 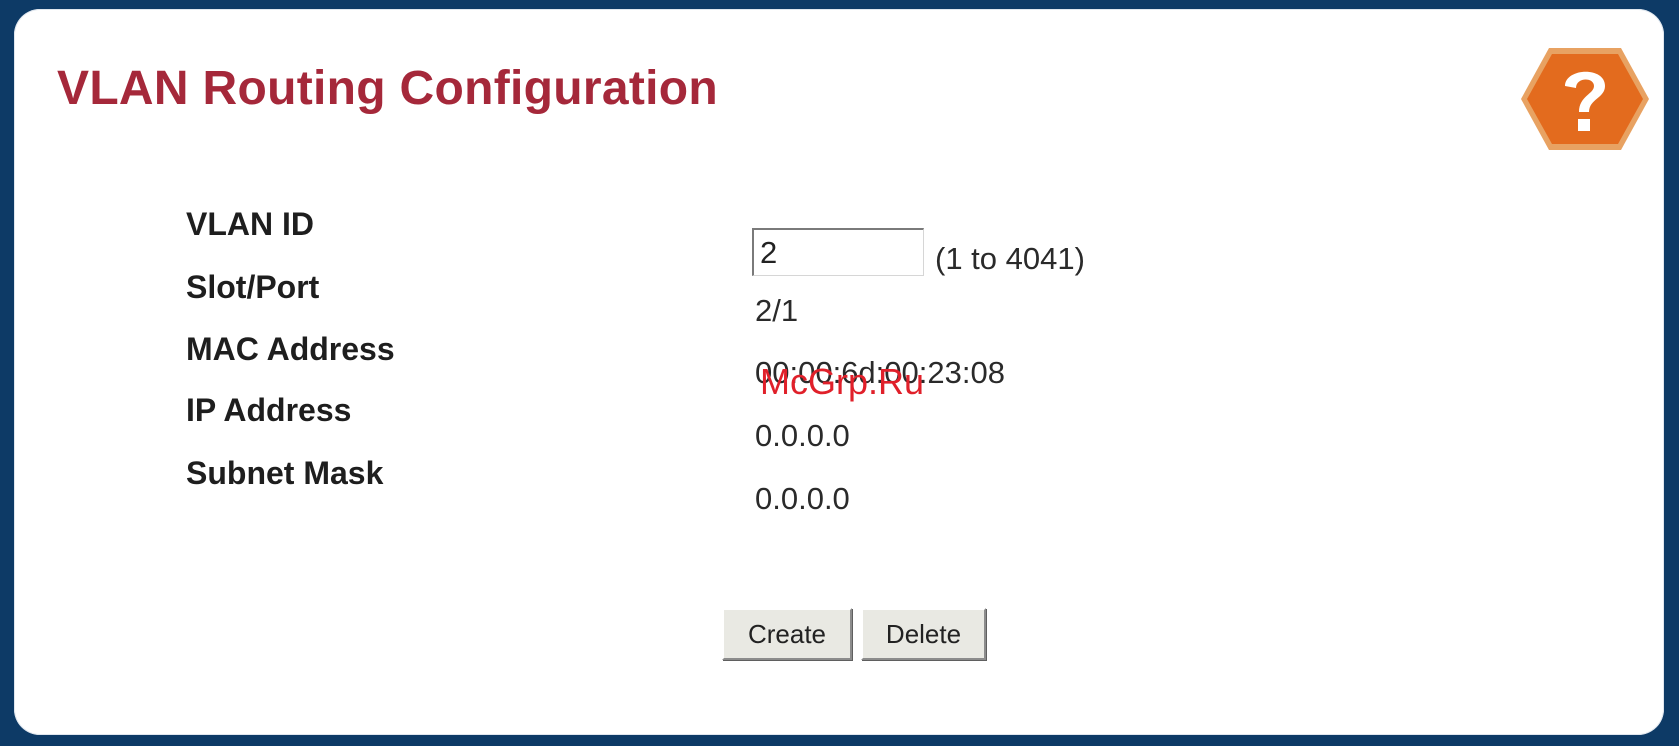 I want to click on subnet-mask-label: Subnet Mask, so click(x=285, y=473).